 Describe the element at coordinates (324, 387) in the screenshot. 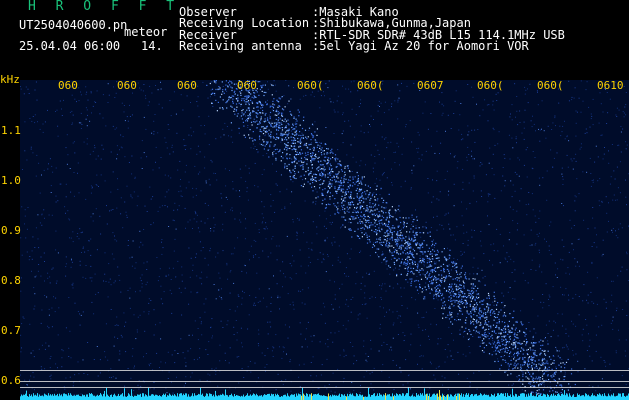

I see `reference-line-lower` at that location.